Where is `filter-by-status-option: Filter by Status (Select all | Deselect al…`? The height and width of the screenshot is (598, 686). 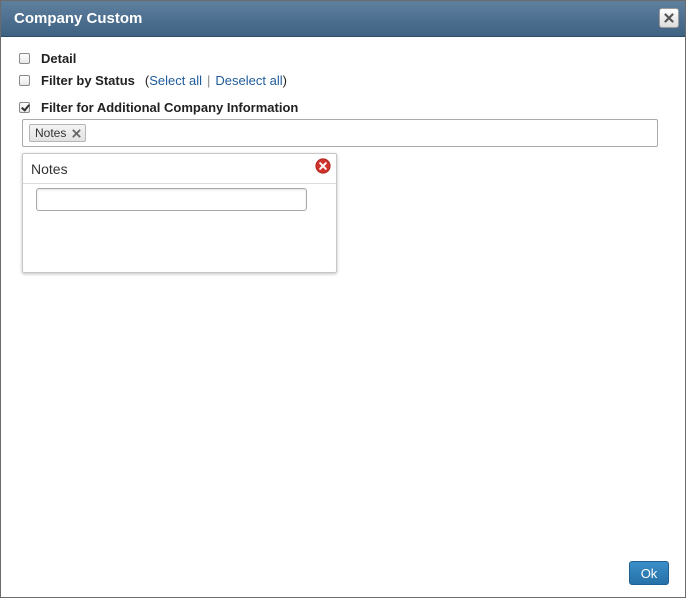 filter-by-status-option: Filter by Status (Select all | Deselect al… is located at coordinates (153, 80).